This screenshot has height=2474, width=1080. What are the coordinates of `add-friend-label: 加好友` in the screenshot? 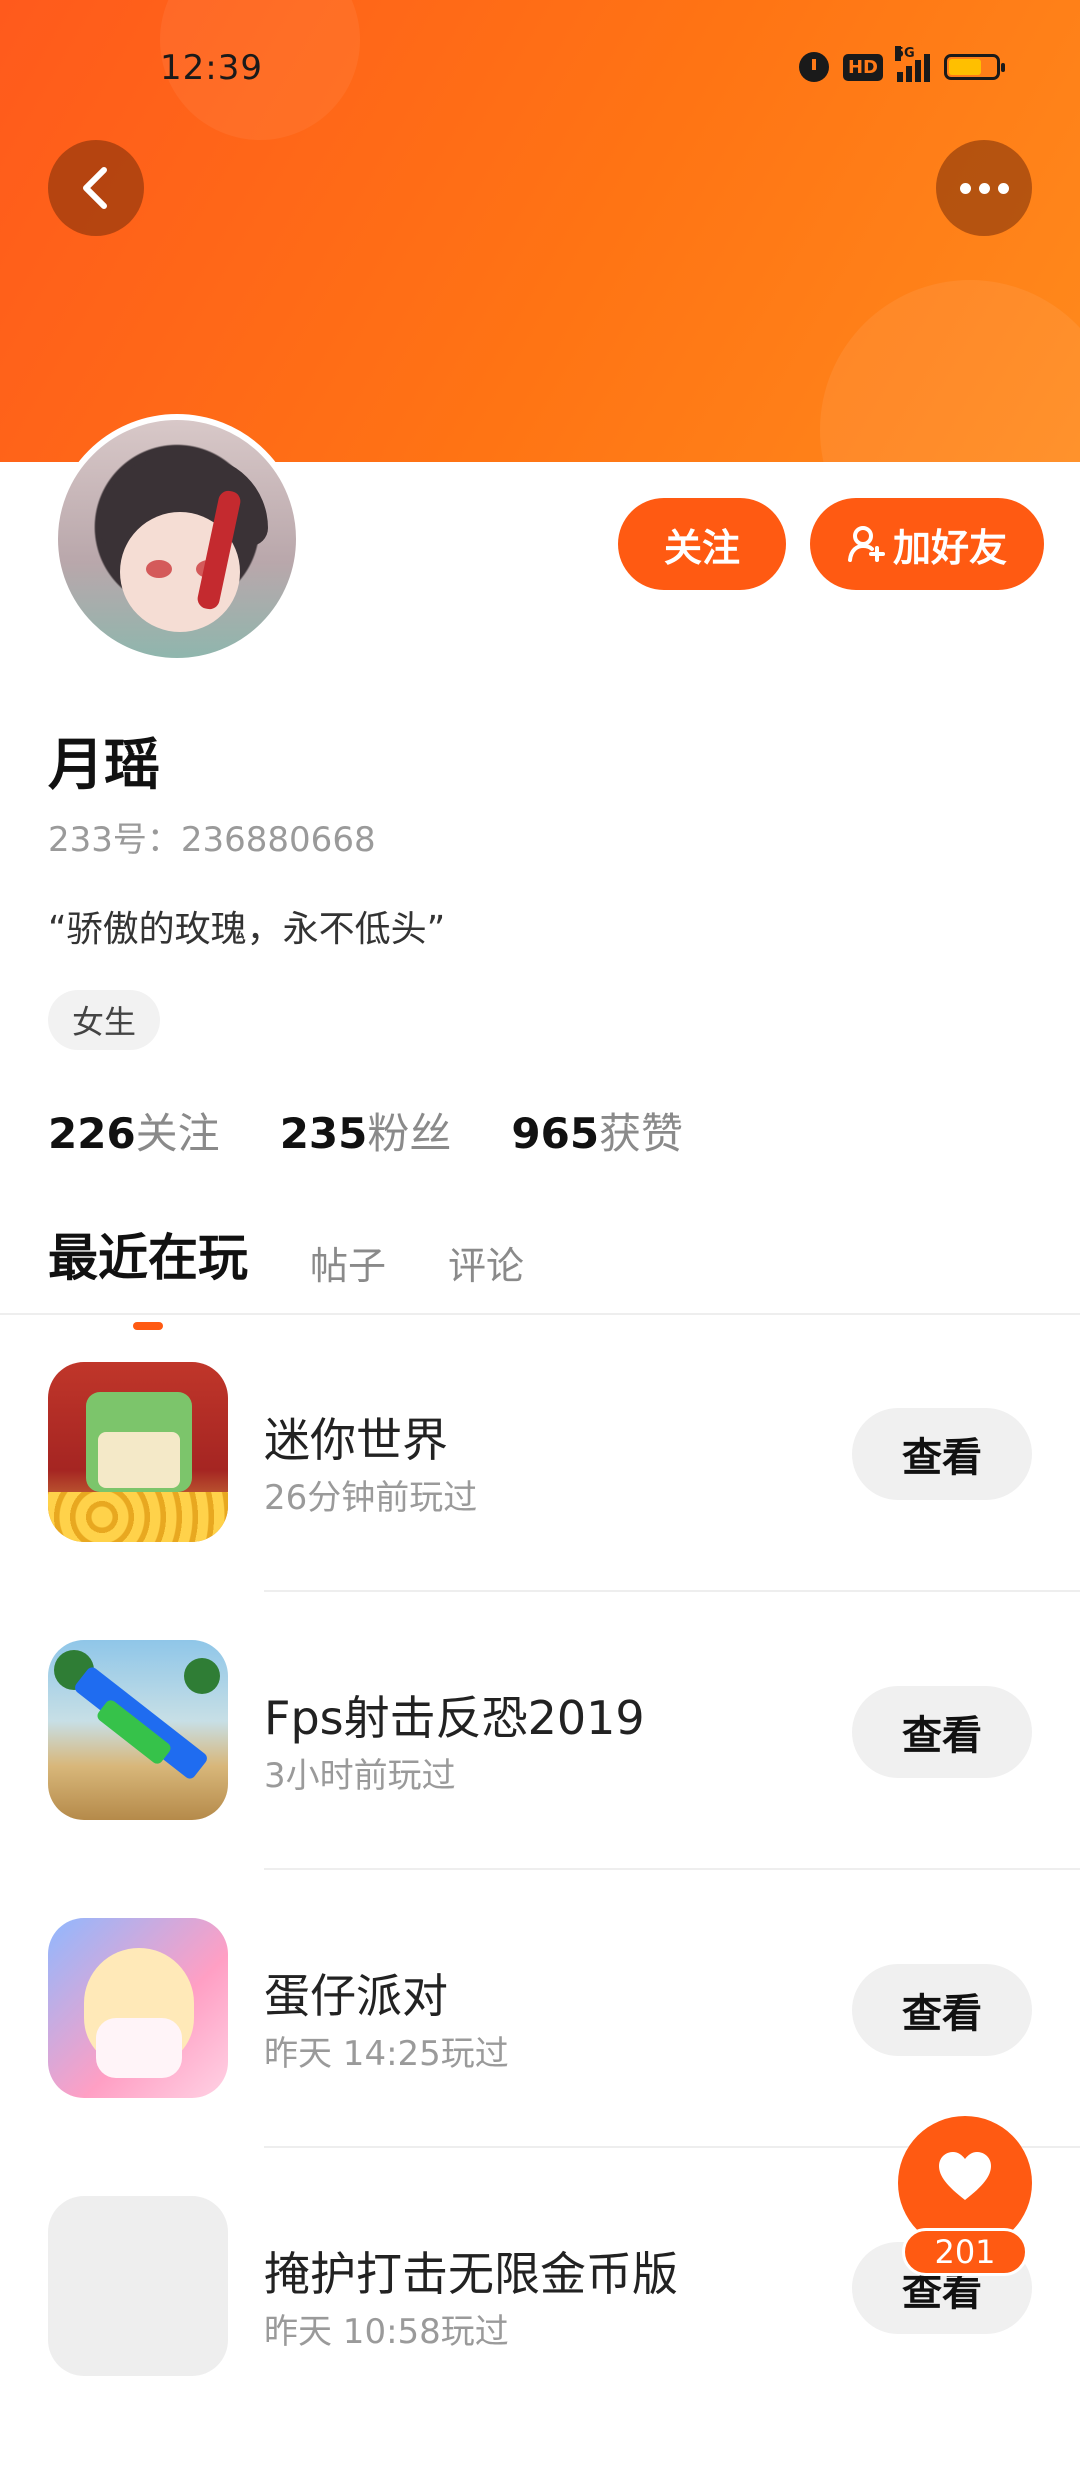 It's located at (949, 547).